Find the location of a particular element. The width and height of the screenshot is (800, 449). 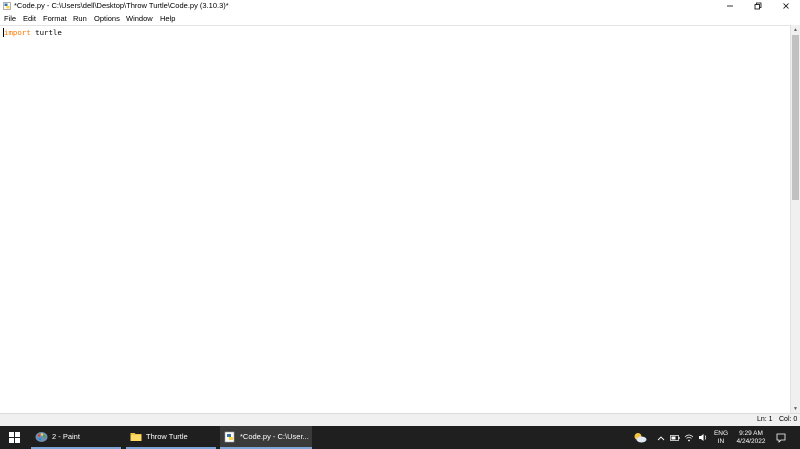

restore-button is located at coordinates (758, 6).